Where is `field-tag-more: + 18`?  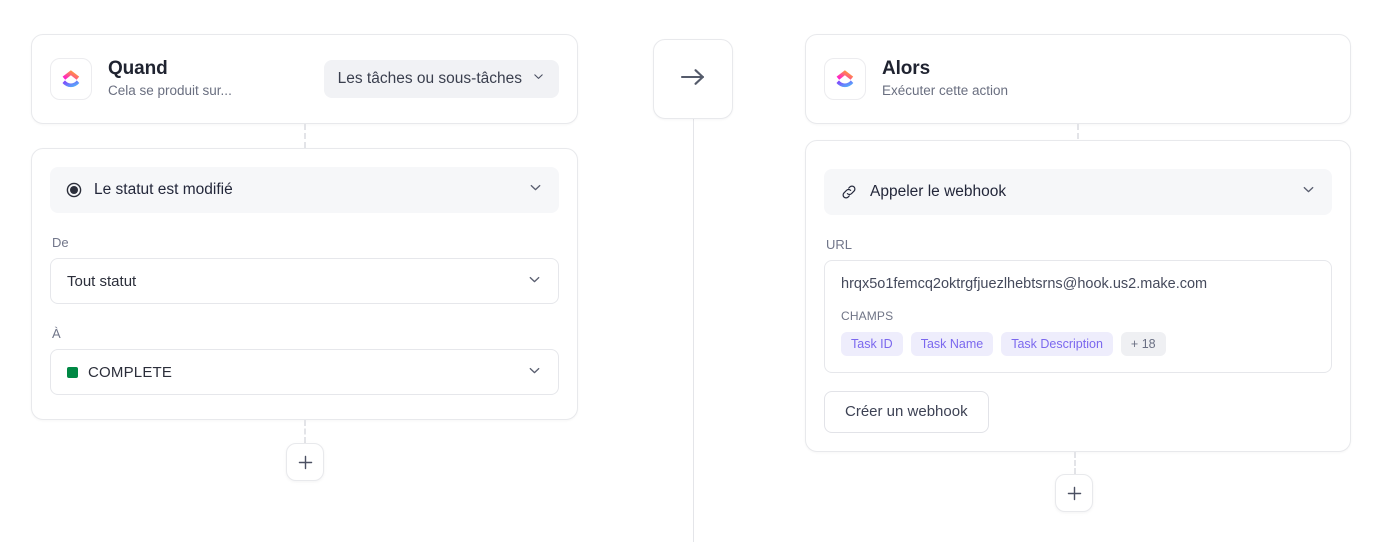
field-tag-more: + 18 is located at coordinates (1143, 343).